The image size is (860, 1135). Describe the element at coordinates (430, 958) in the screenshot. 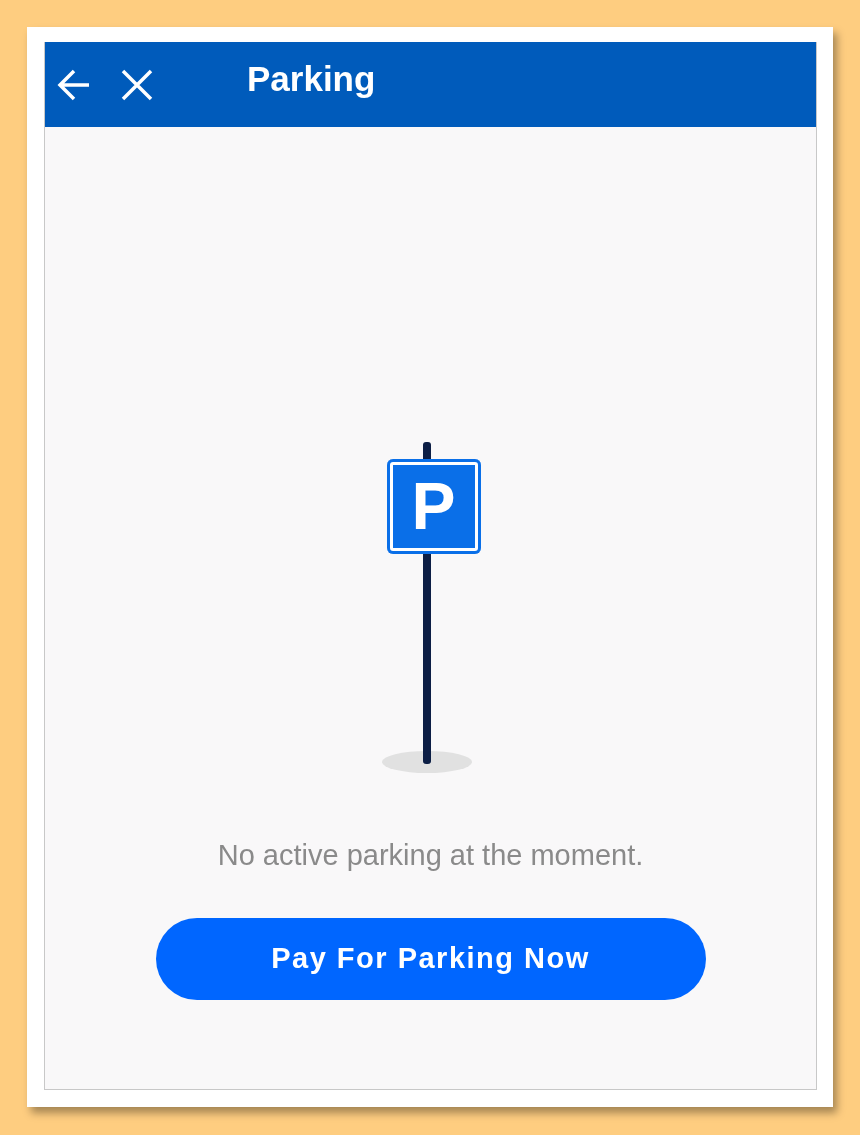

I see `pay-button: Pay For Parking Now` at that location.